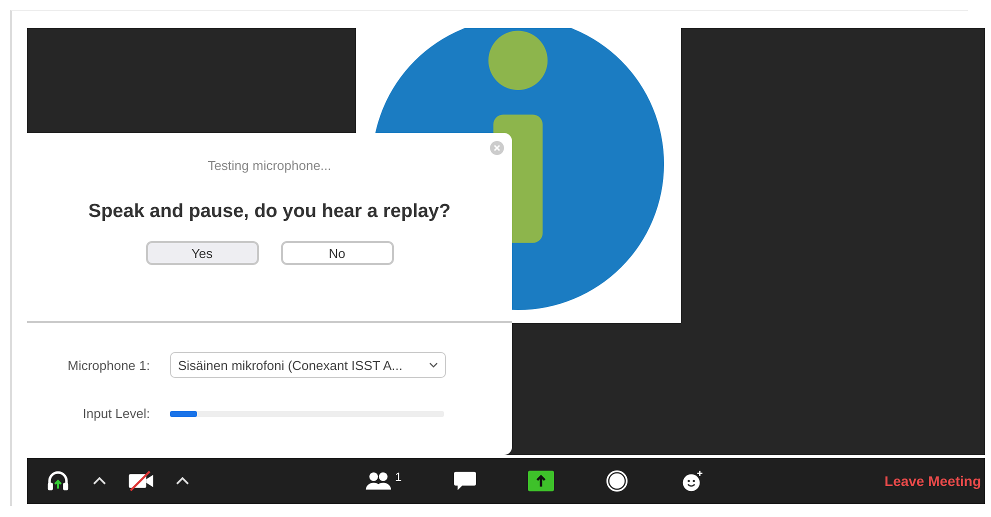 The image size is (991, 517). What do you see at coordinates (934, 481) in the screenshot?
I see `leave-meeting-button: Leave Meeting` at bounding box center [934, 481].